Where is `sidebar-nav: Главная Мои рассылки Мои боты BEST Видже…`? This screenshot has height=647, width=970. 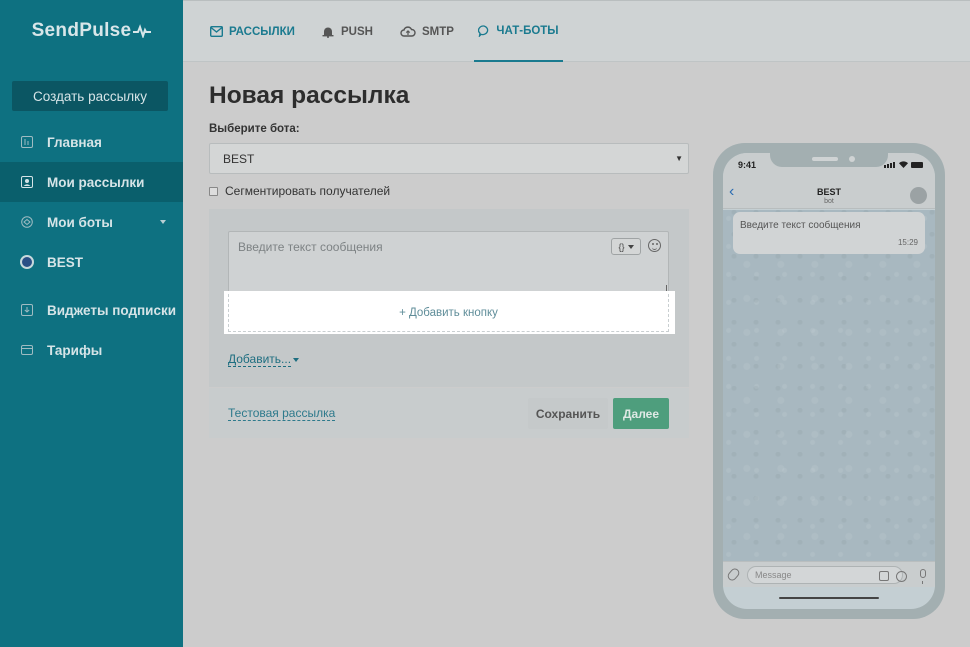
sidebar-nav: Главная Мои рассылки Мои боты BEST Видже… is located at coordinates (91, 246).